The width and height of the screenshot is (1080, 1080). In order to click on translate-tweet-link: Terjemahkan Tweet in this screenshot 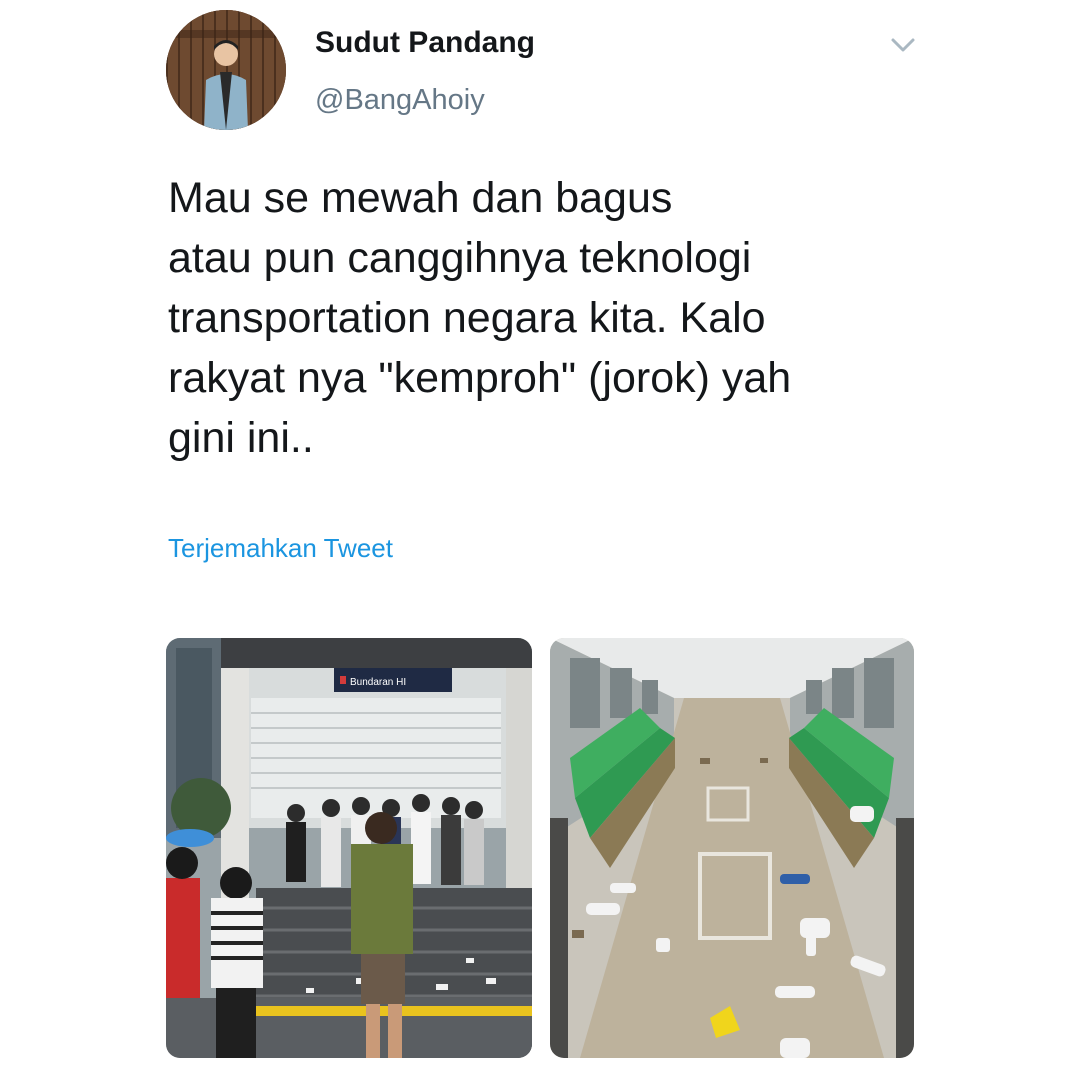, I will do `click(280, 548)`.